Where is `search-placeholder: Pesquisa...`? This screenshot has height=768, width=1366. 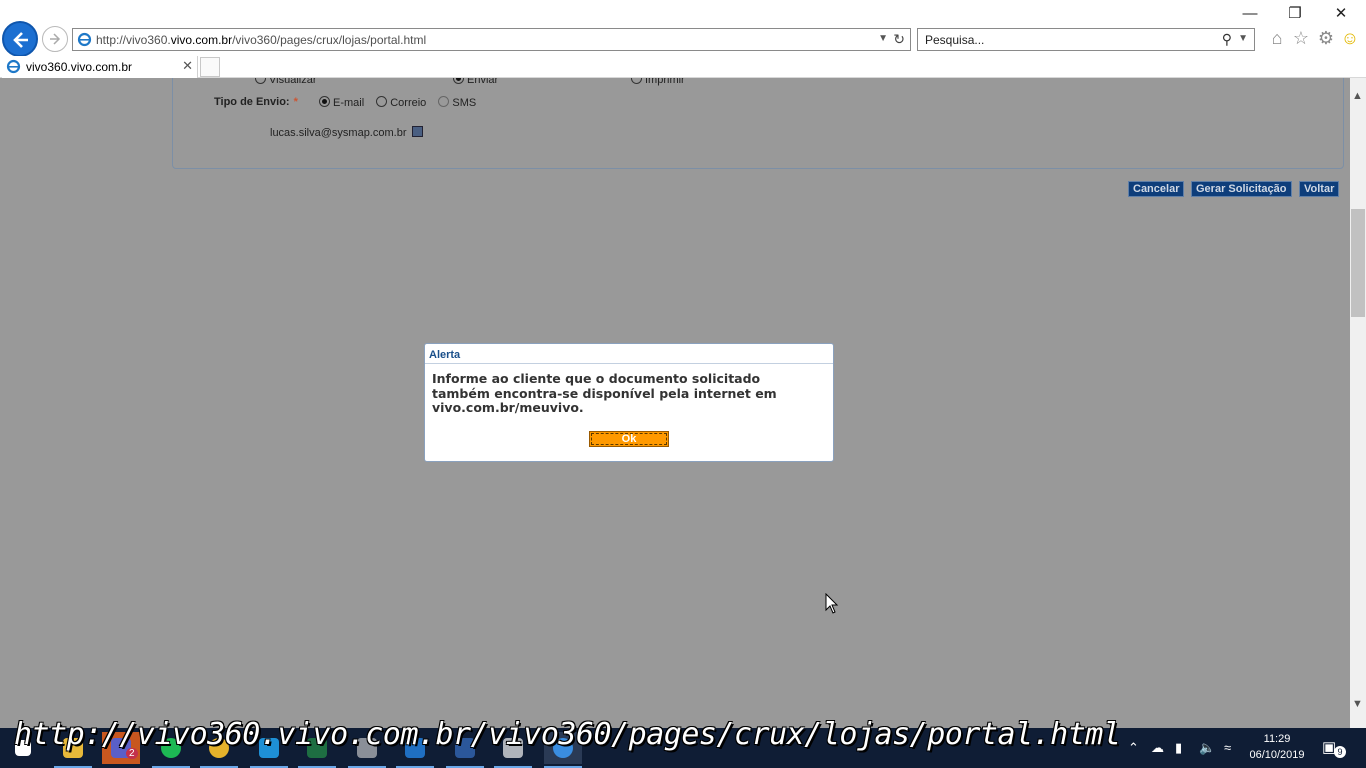 search-placeholder: Pesquisa... is located at coordinates (955, 40).